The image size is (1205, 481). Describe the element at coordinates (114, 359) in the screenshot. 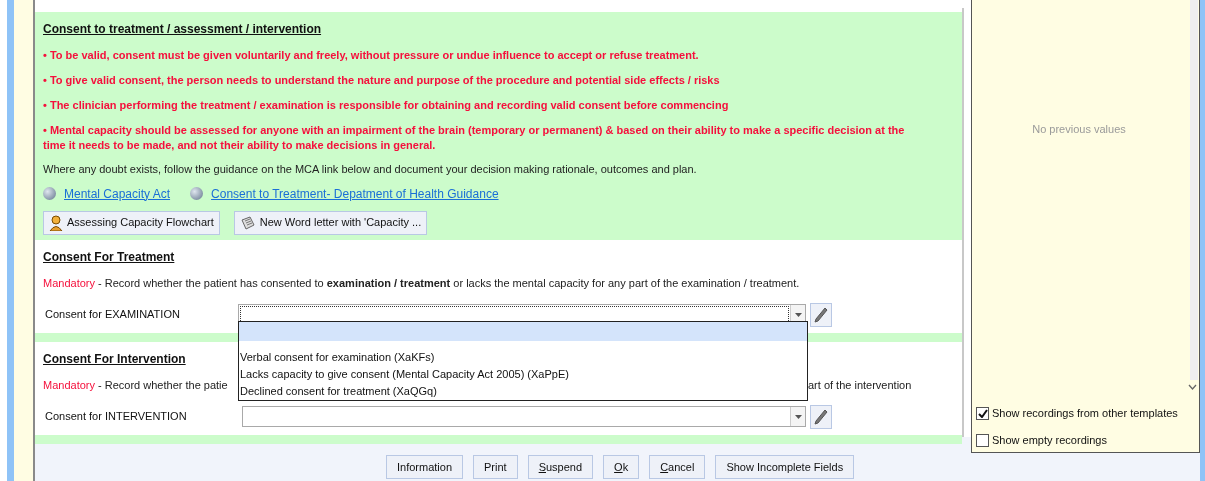

I see `section-heading: Consent For Intervention` at that location.